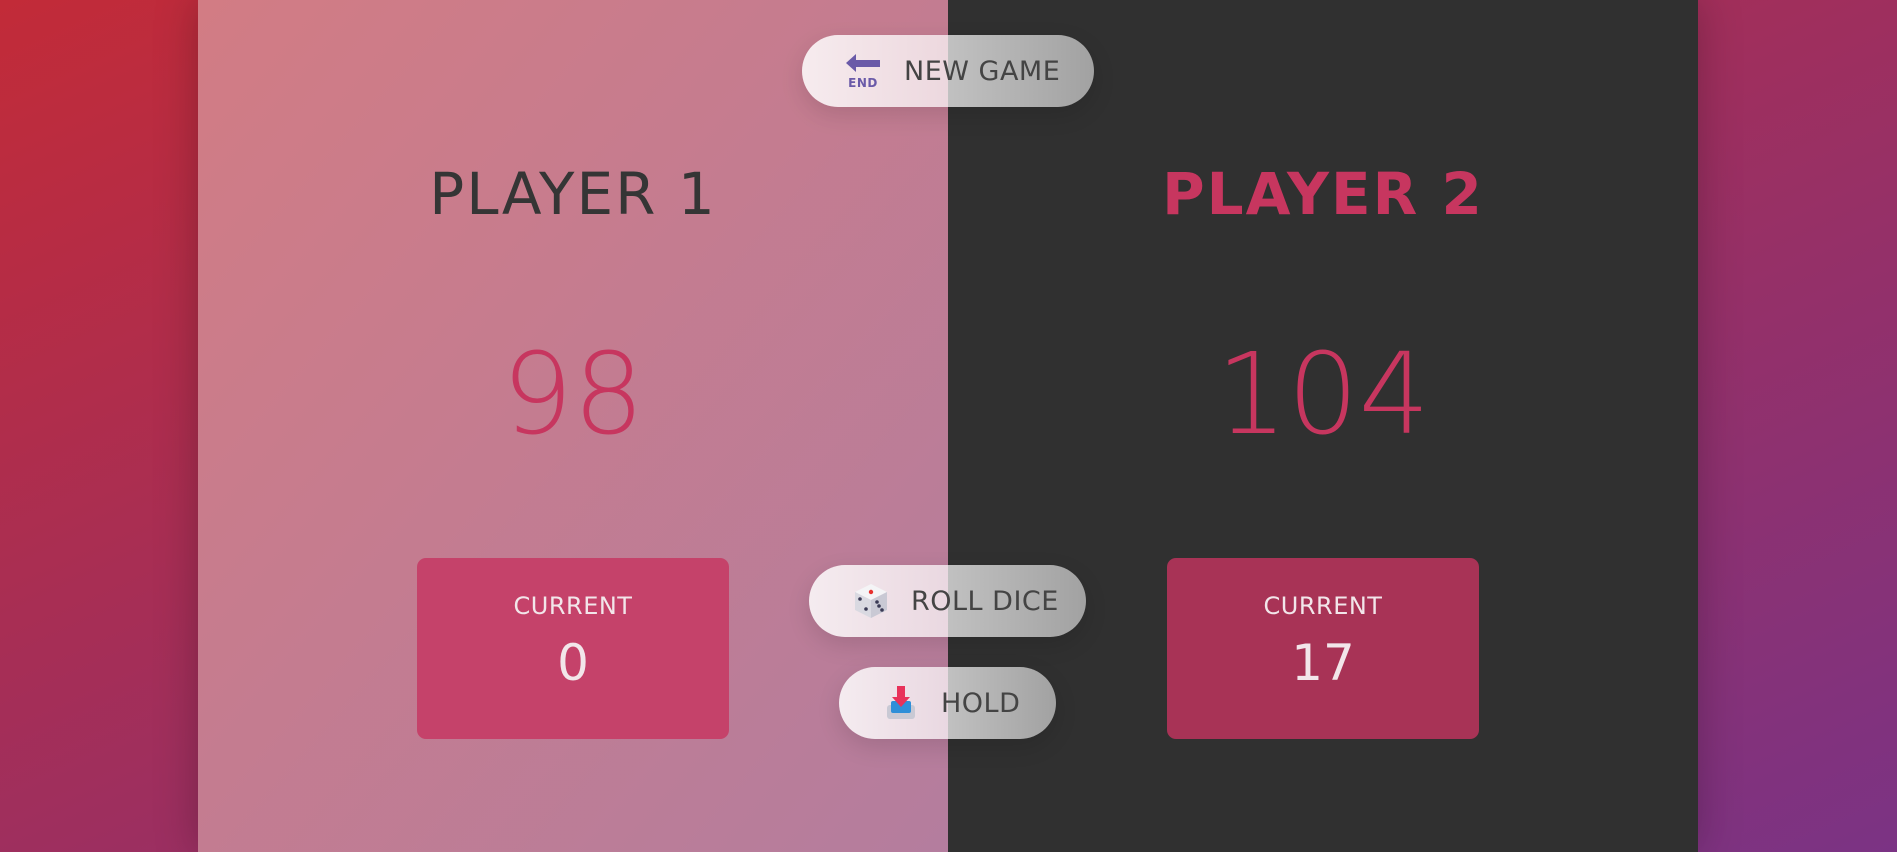 This screenshot has height=852, width=1897. Describe the element at coordinates (863, 83) in the screenshot. I see `svg-text: END` at that location.